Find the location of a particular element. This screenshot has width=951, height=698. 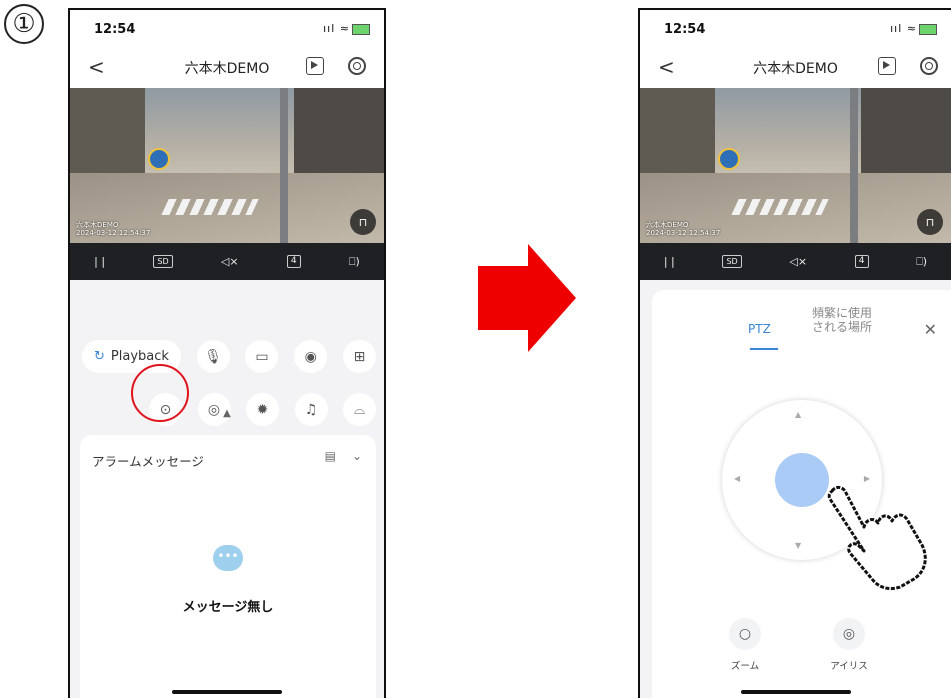

chevron-down-icon: ⌄ is located at coordinates (357, 456).